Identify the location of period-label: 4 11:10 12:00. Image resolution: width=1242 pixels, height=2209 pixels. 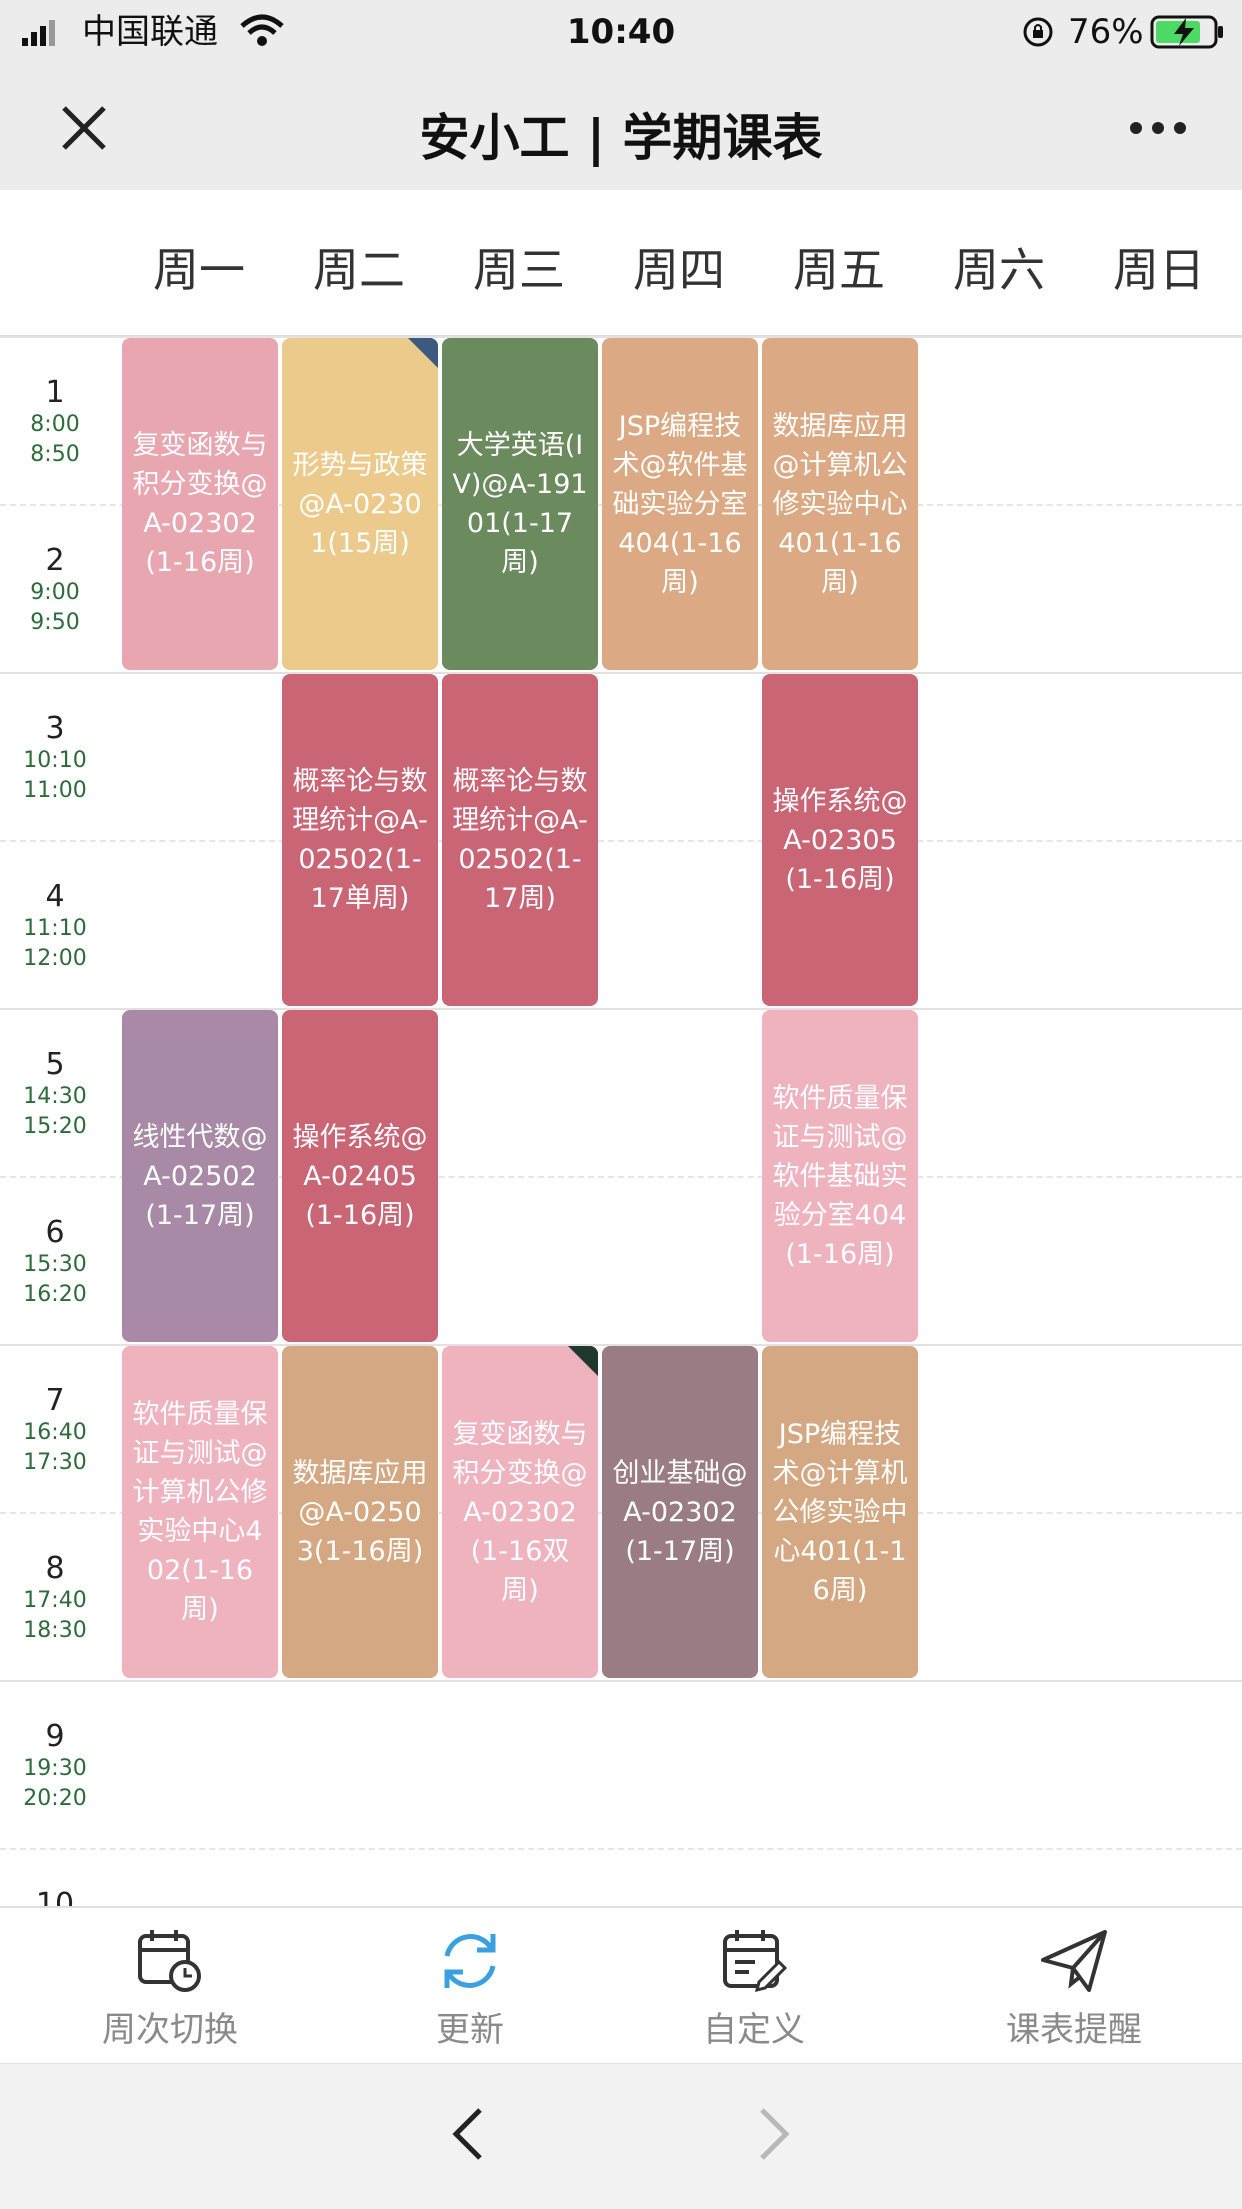
(55, 927).